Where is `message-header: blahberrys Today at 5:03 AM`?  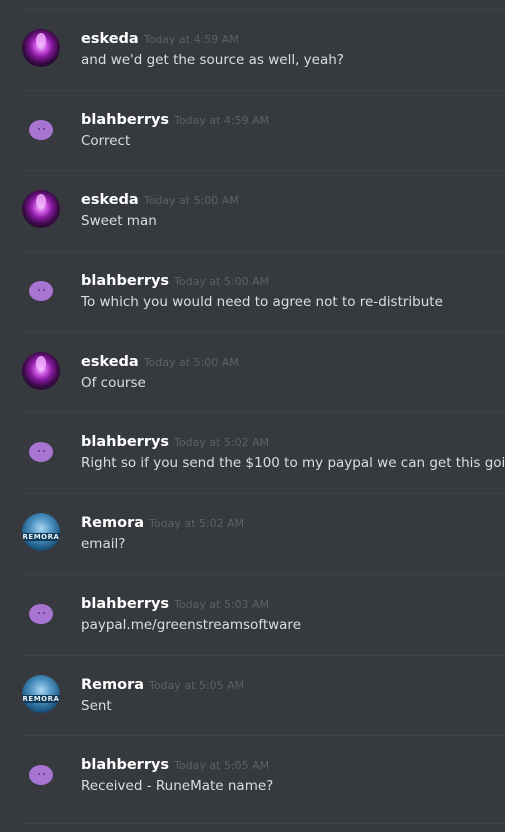
message-header: blahberrys Today at 5:03 AM is located at coordinates (175, 602).